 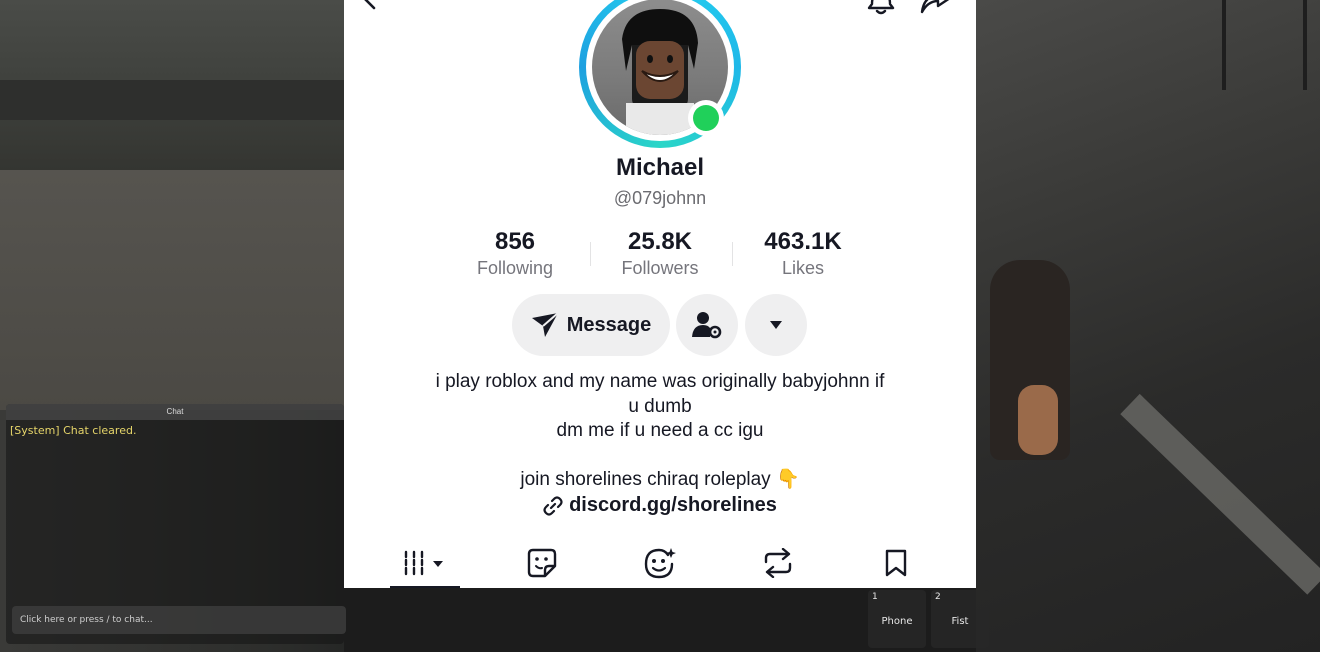 I want to click on game-background-road, so click(x=172, y=100).